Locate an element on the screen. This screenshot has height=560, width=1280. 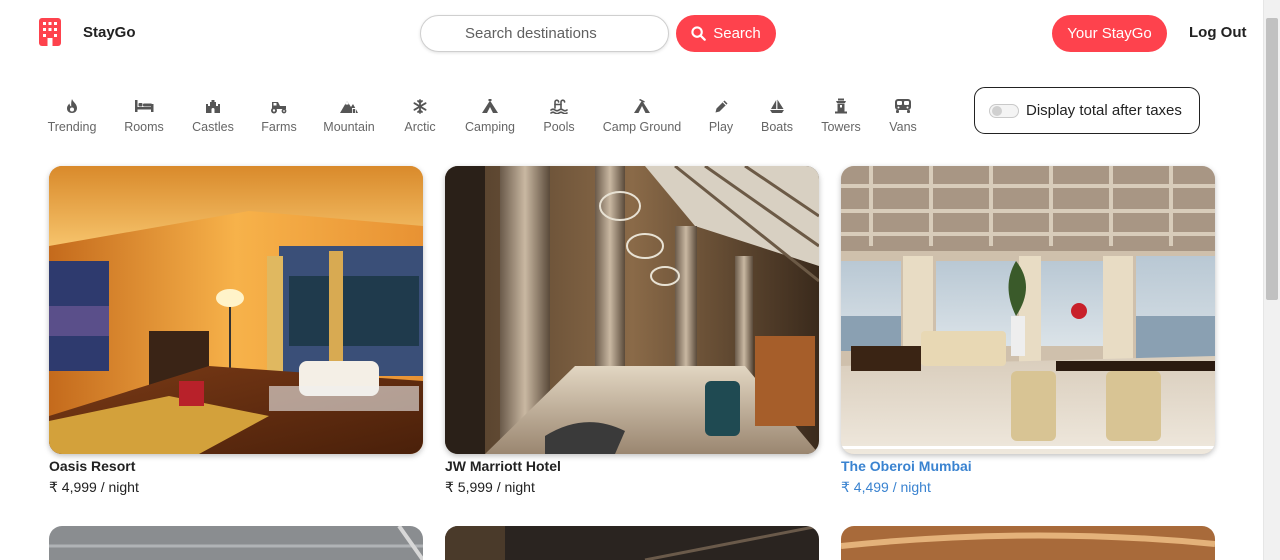
filter-label: Mountain is located at coordinates (349, 127).